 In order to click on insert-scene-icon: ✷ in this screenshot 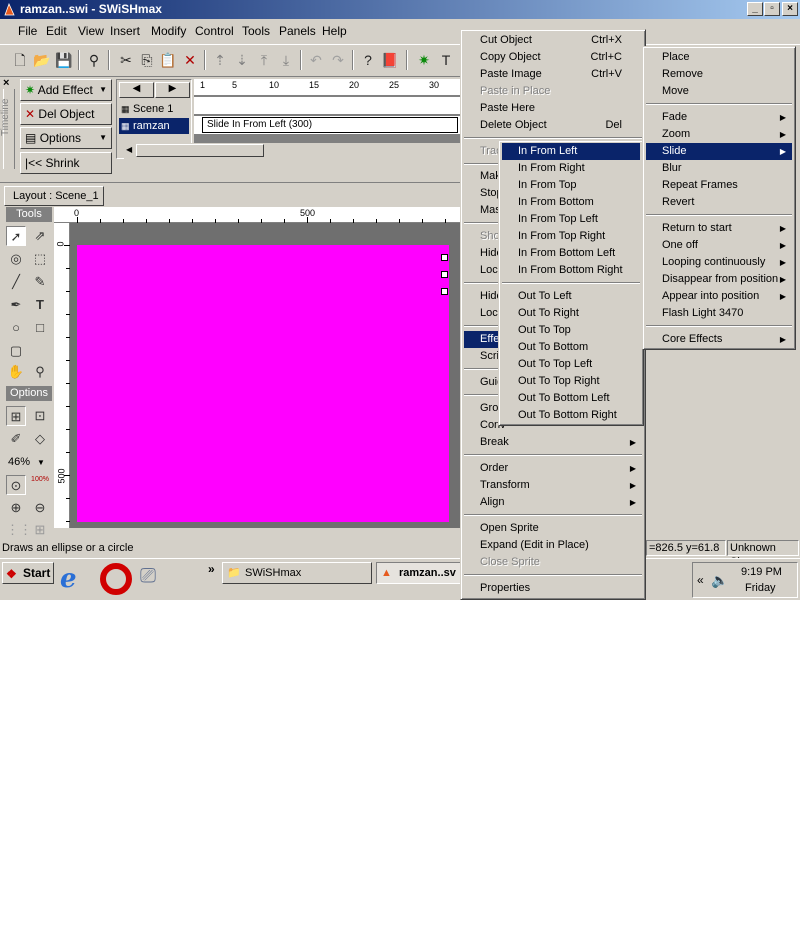, I will do `click(424, 60)`.